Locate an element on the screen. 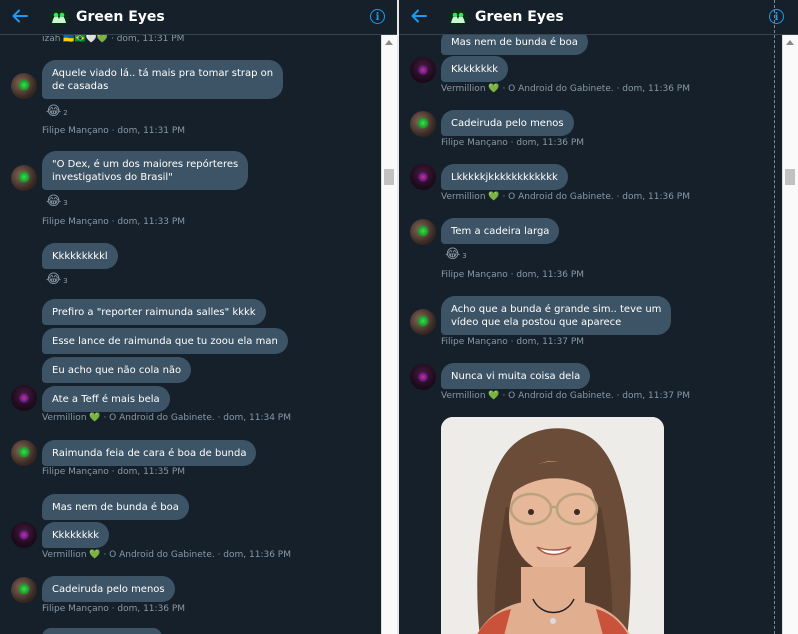  message-bubble is located at coordinates (102, 631).